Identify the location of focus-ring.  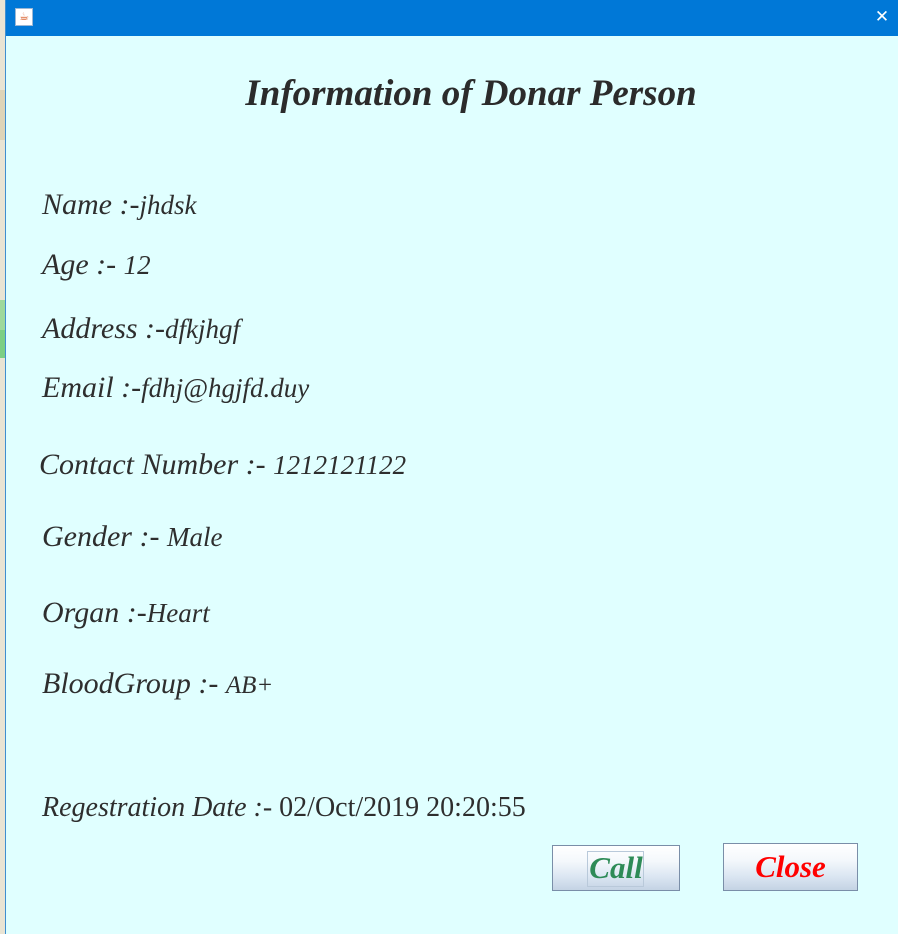
(615, 869).